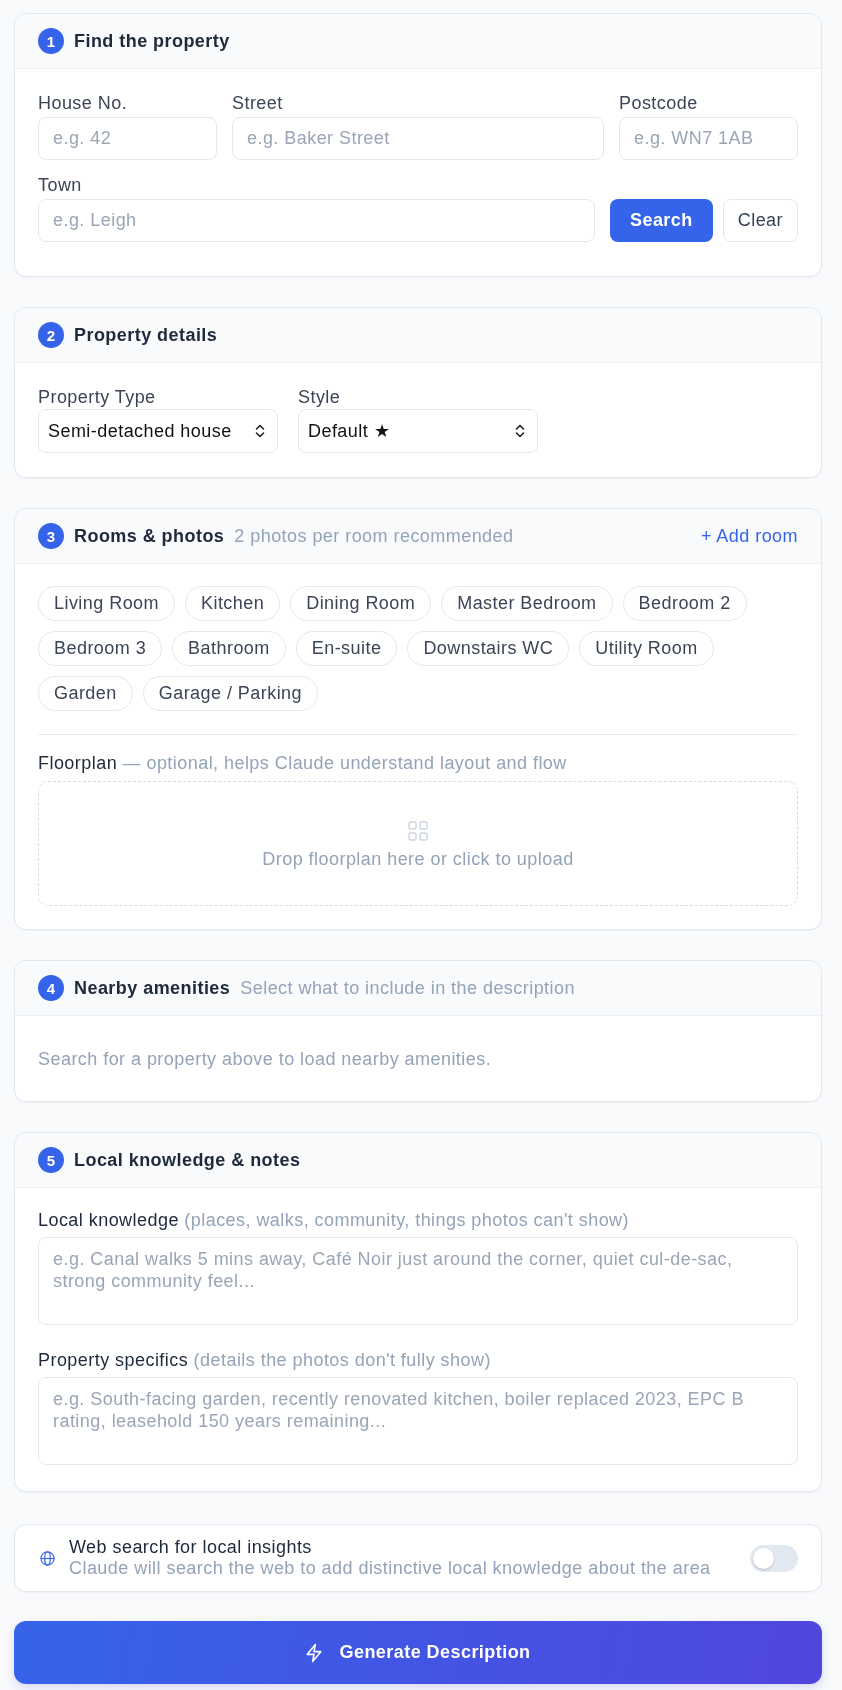  Describe the element at coordinates (233, 603) in the screenshot. I see `room-chip: Kitchen` at that location.